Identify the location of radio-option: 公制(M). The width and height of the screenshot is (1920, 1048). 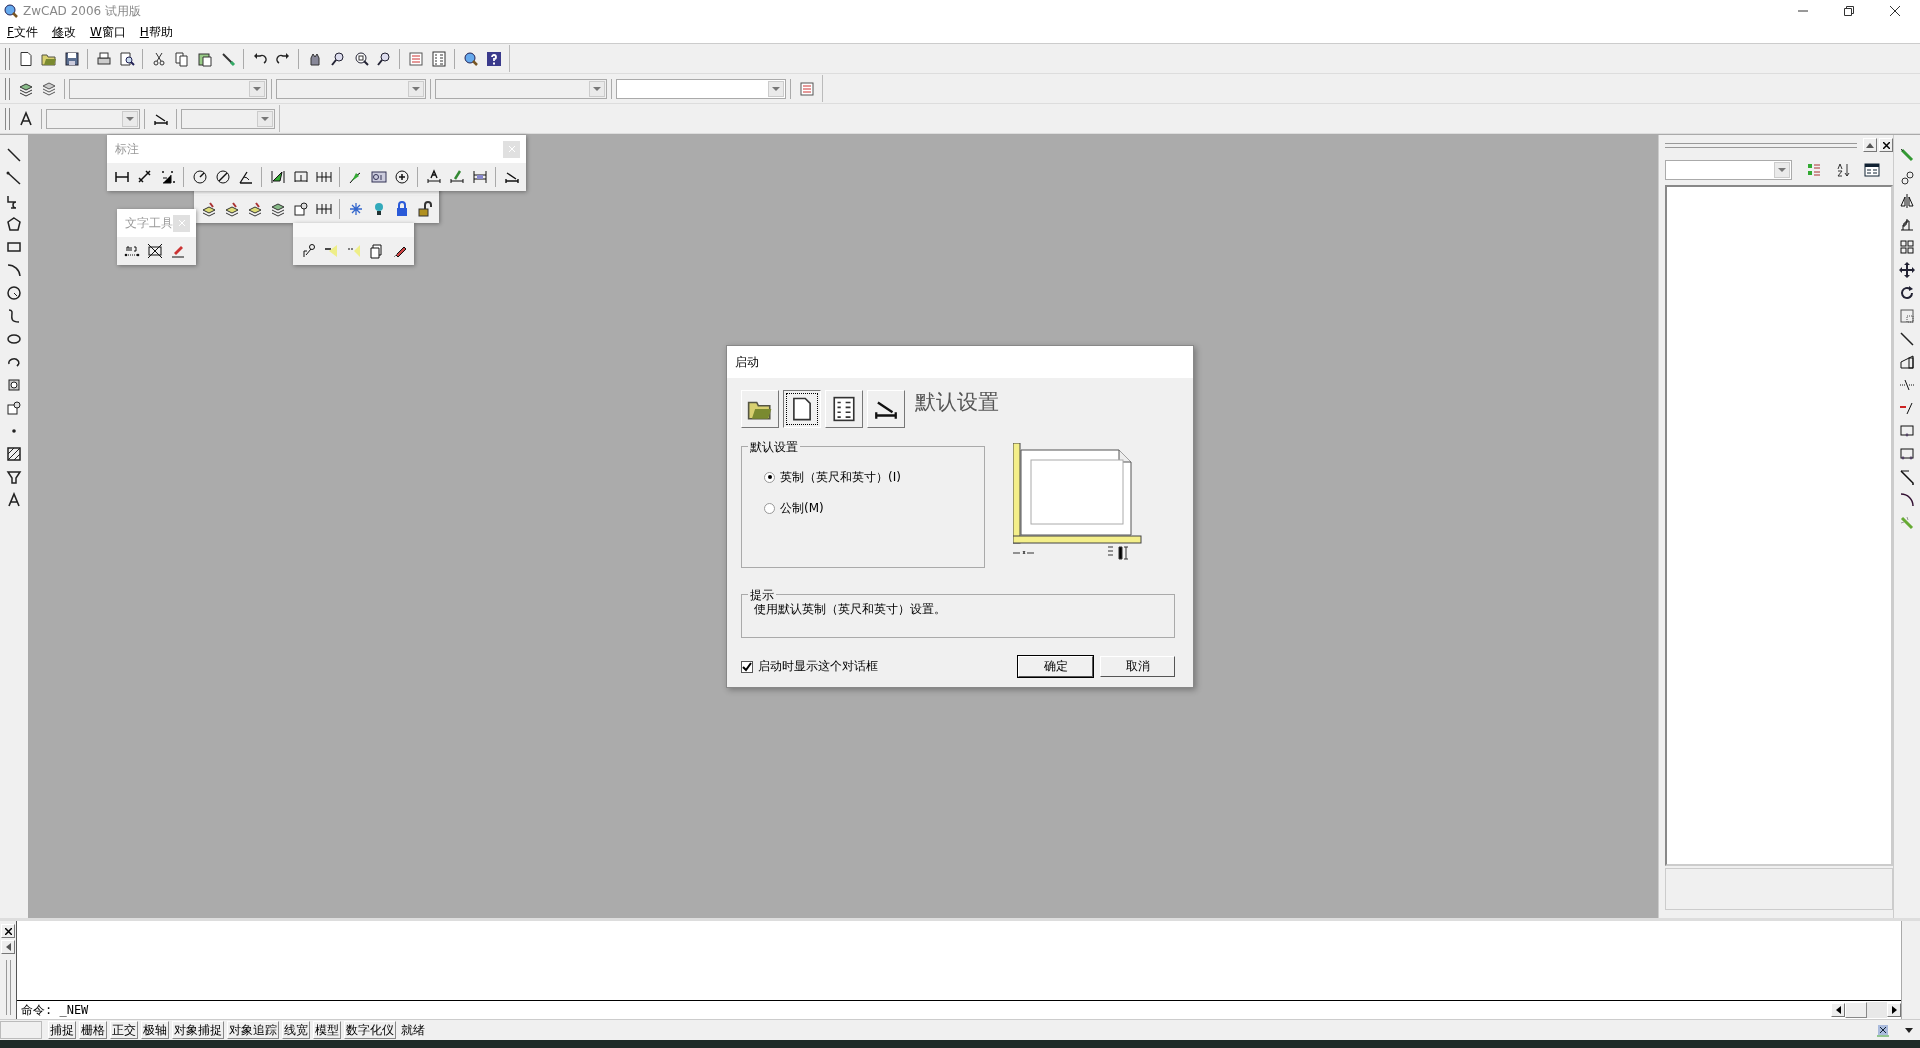
(874, 508).